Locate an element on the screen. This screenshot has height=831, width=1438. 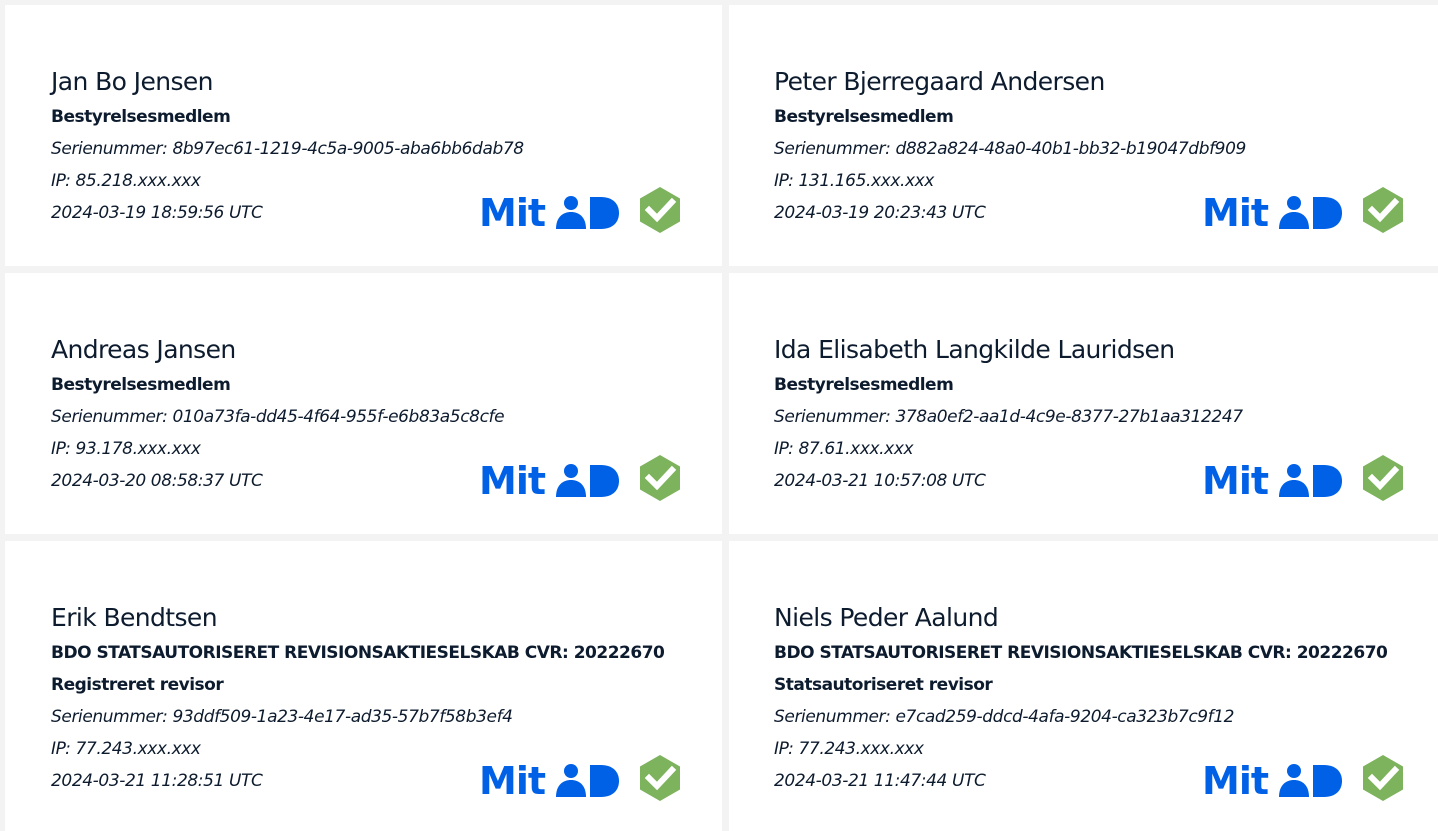
signer-name: Jan Bo Jensen is located at coordinates (132, 81).